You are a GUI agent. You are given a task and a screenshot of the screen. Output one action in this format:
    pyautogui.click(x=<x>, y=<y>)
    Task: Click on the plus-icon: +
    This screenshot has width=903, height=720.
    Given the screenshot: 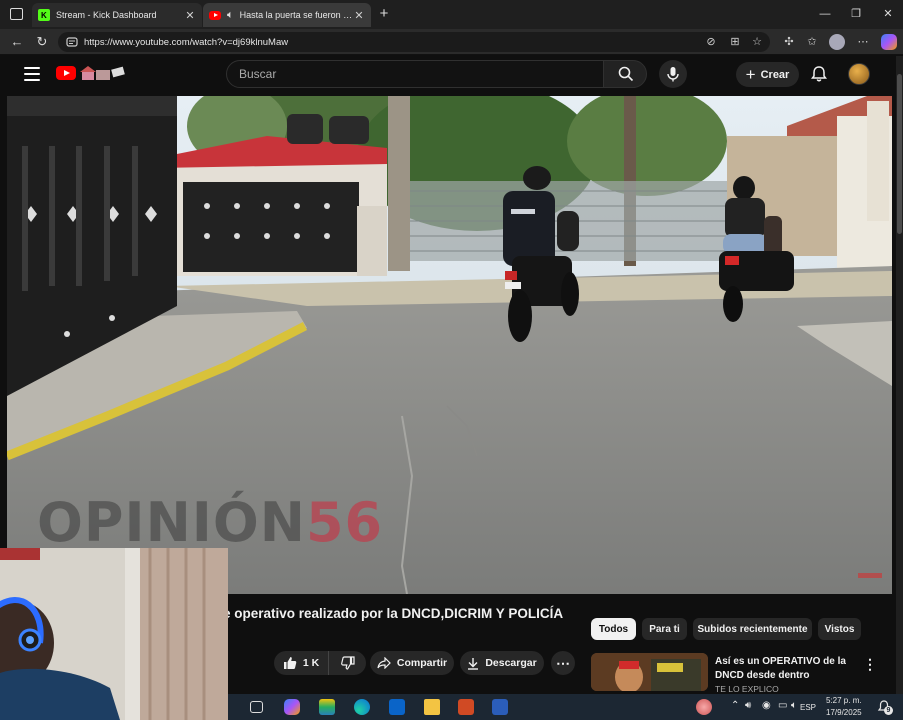 What is the action you would take?
    pyautogui.click(x=750, y=74)
    